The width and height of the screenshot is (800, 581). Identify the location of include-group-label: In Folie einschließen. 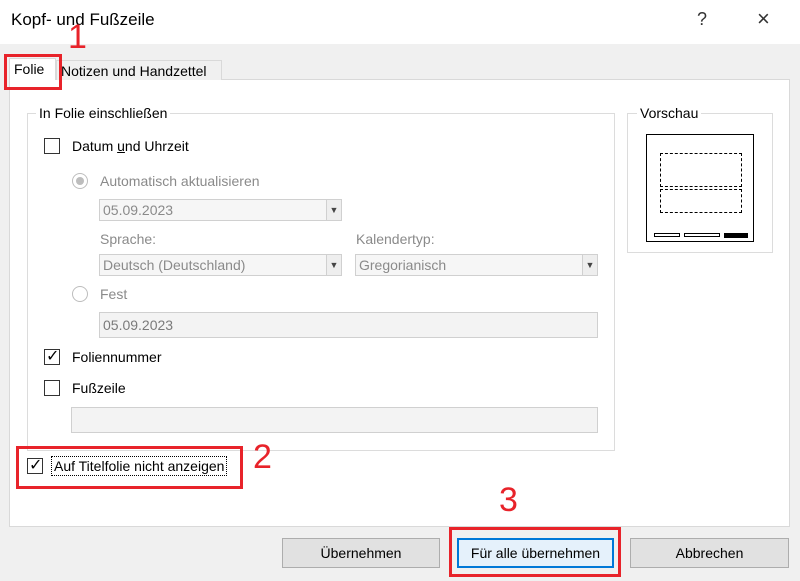
(103, 113).